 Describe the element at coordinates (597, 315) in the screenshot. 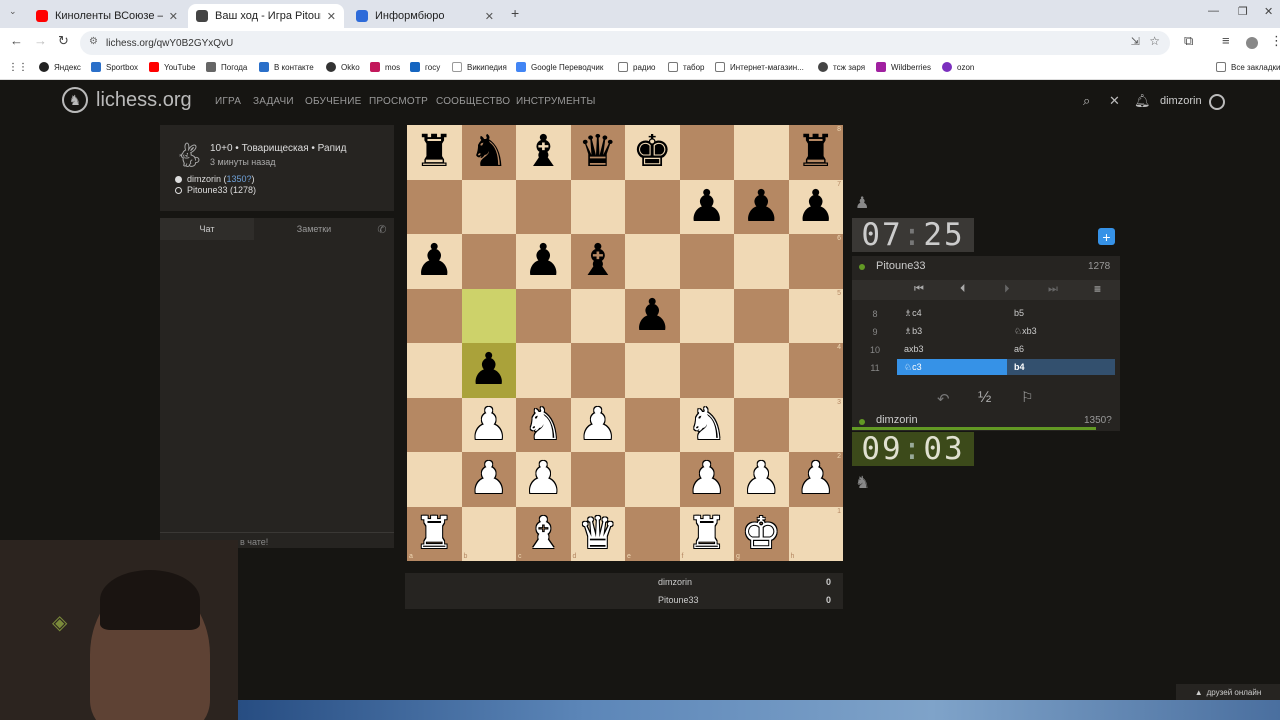

I see `square-d5` at that location.